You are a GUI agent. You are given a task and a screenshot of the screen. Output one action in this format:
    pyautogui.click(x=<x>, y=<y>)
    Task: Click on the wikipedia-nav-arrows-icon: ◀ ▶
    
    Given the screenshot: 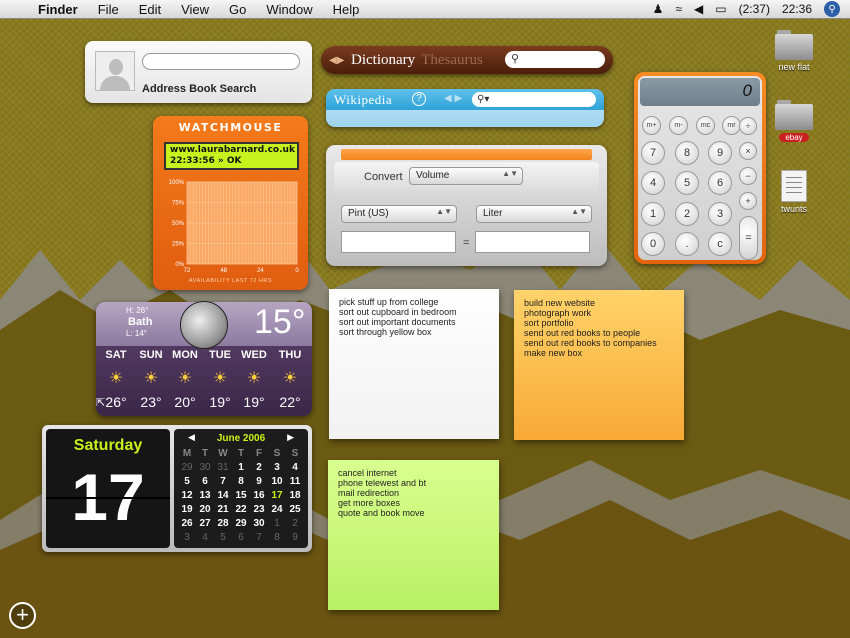 What is the action you would take?
    pyautogui.click(x=453, y=98)
    